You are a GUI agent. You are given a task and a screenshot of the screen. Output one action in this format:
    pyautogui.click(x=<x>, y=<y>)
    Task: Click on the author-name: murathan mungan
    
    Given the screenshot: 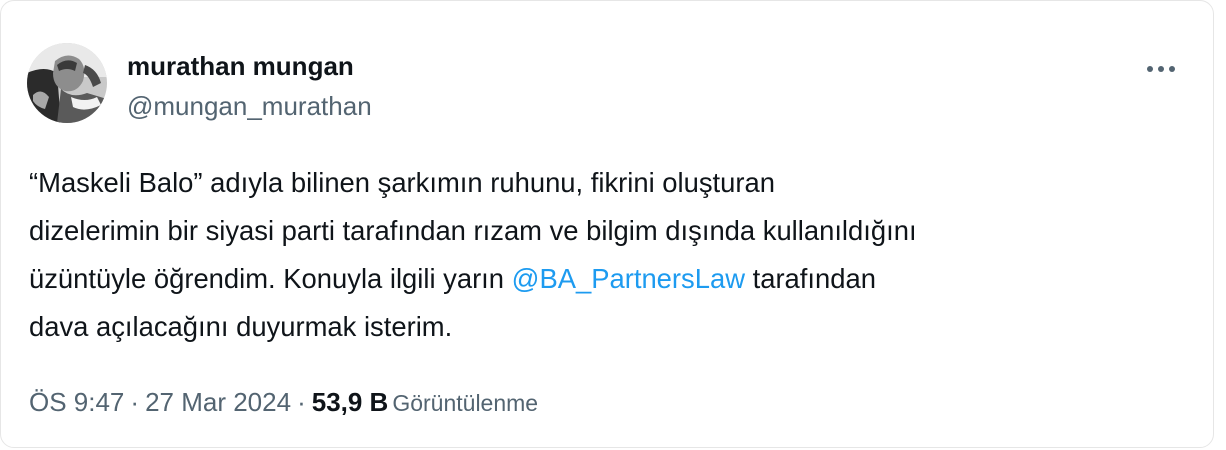 What is the action you would take?
    pyautogui.click(x=240, y=66)
    